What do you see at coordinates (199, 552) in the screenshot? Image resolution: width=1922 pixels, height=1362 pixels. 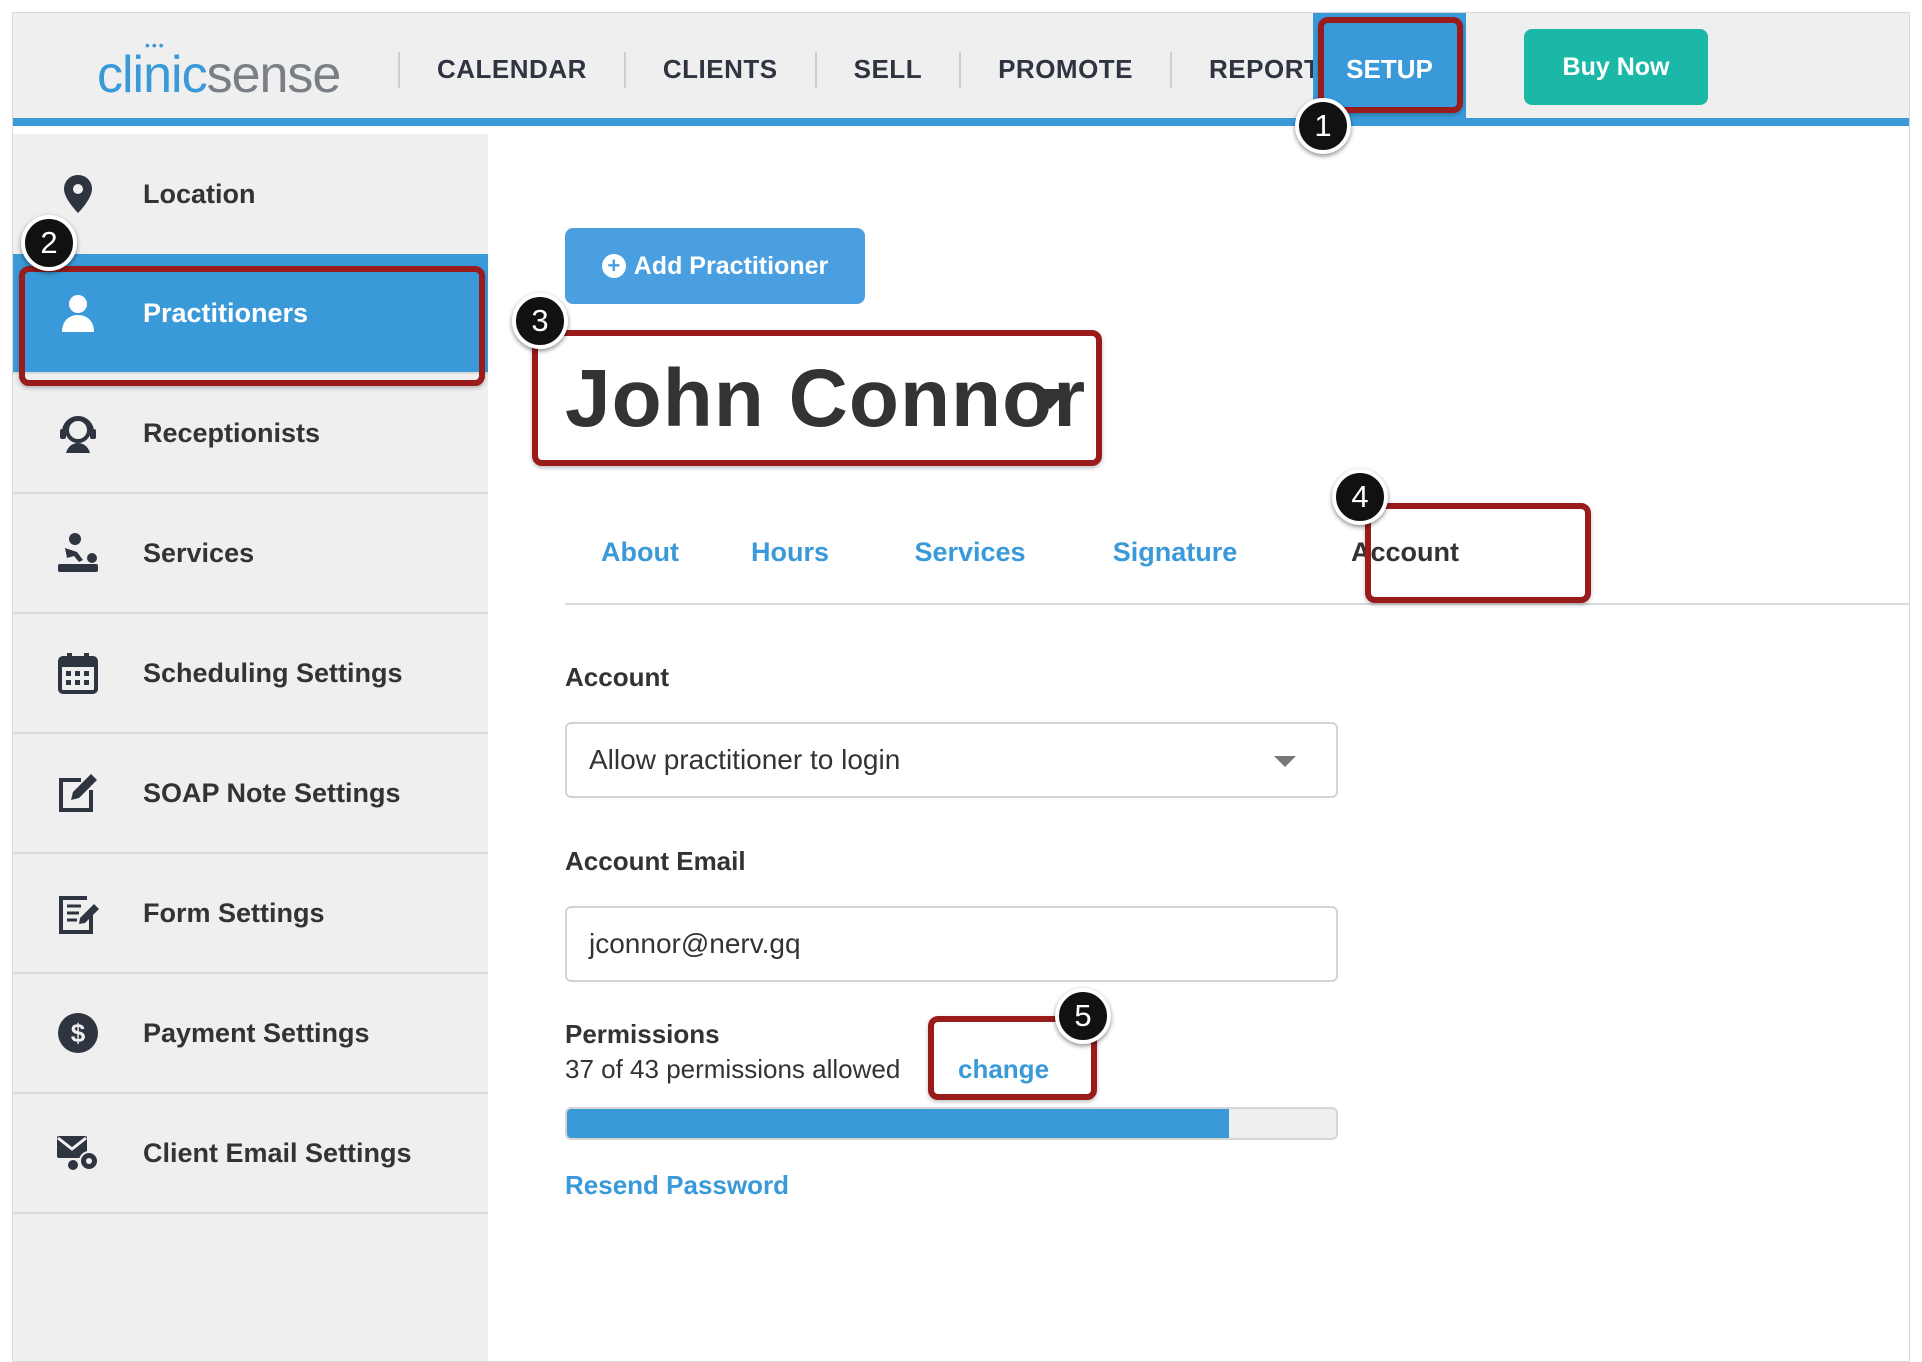 I see `sidebar-item-label: Services` at bounding box center [199, 552].